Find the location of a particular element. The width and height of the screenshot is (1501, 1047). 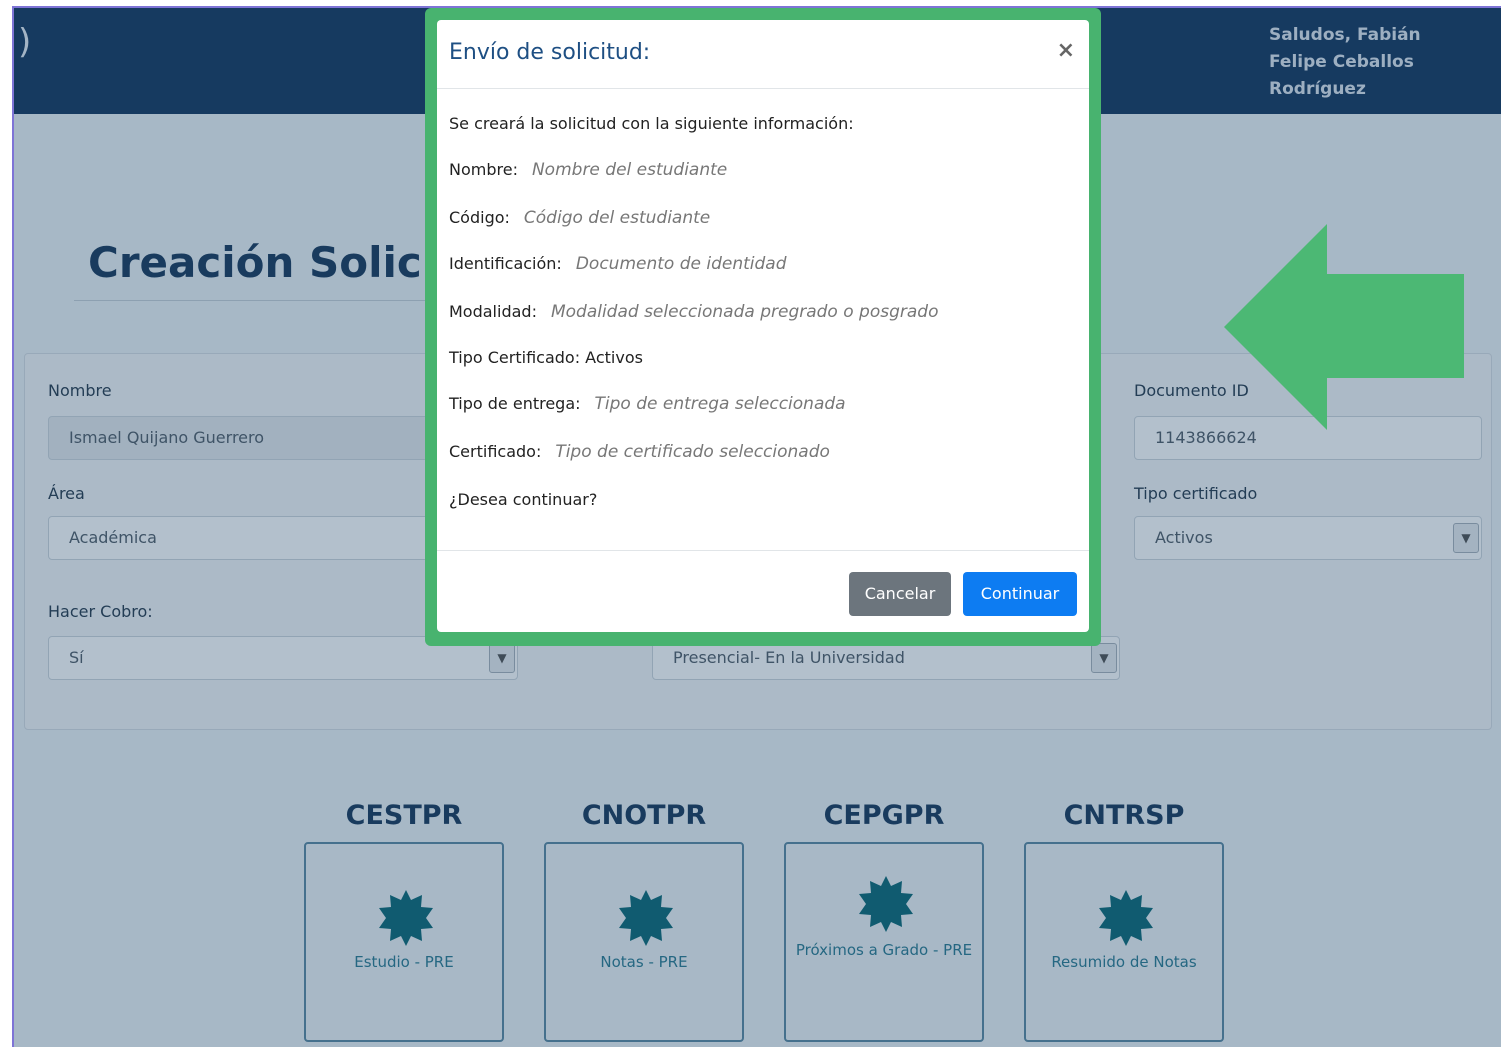

dialog-title: Envío de solicitud: is located at coordinates (550, 52).